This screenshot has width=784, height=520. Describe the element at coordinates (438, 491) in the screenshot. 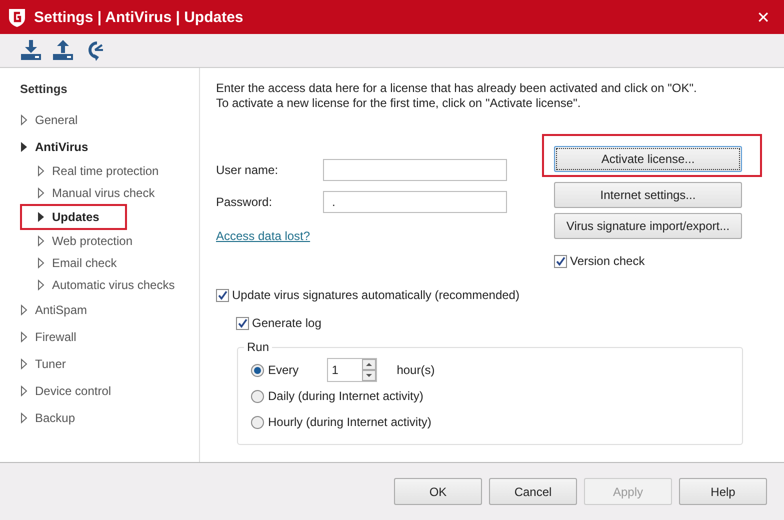

I see `dialog-button: OK` at that location.